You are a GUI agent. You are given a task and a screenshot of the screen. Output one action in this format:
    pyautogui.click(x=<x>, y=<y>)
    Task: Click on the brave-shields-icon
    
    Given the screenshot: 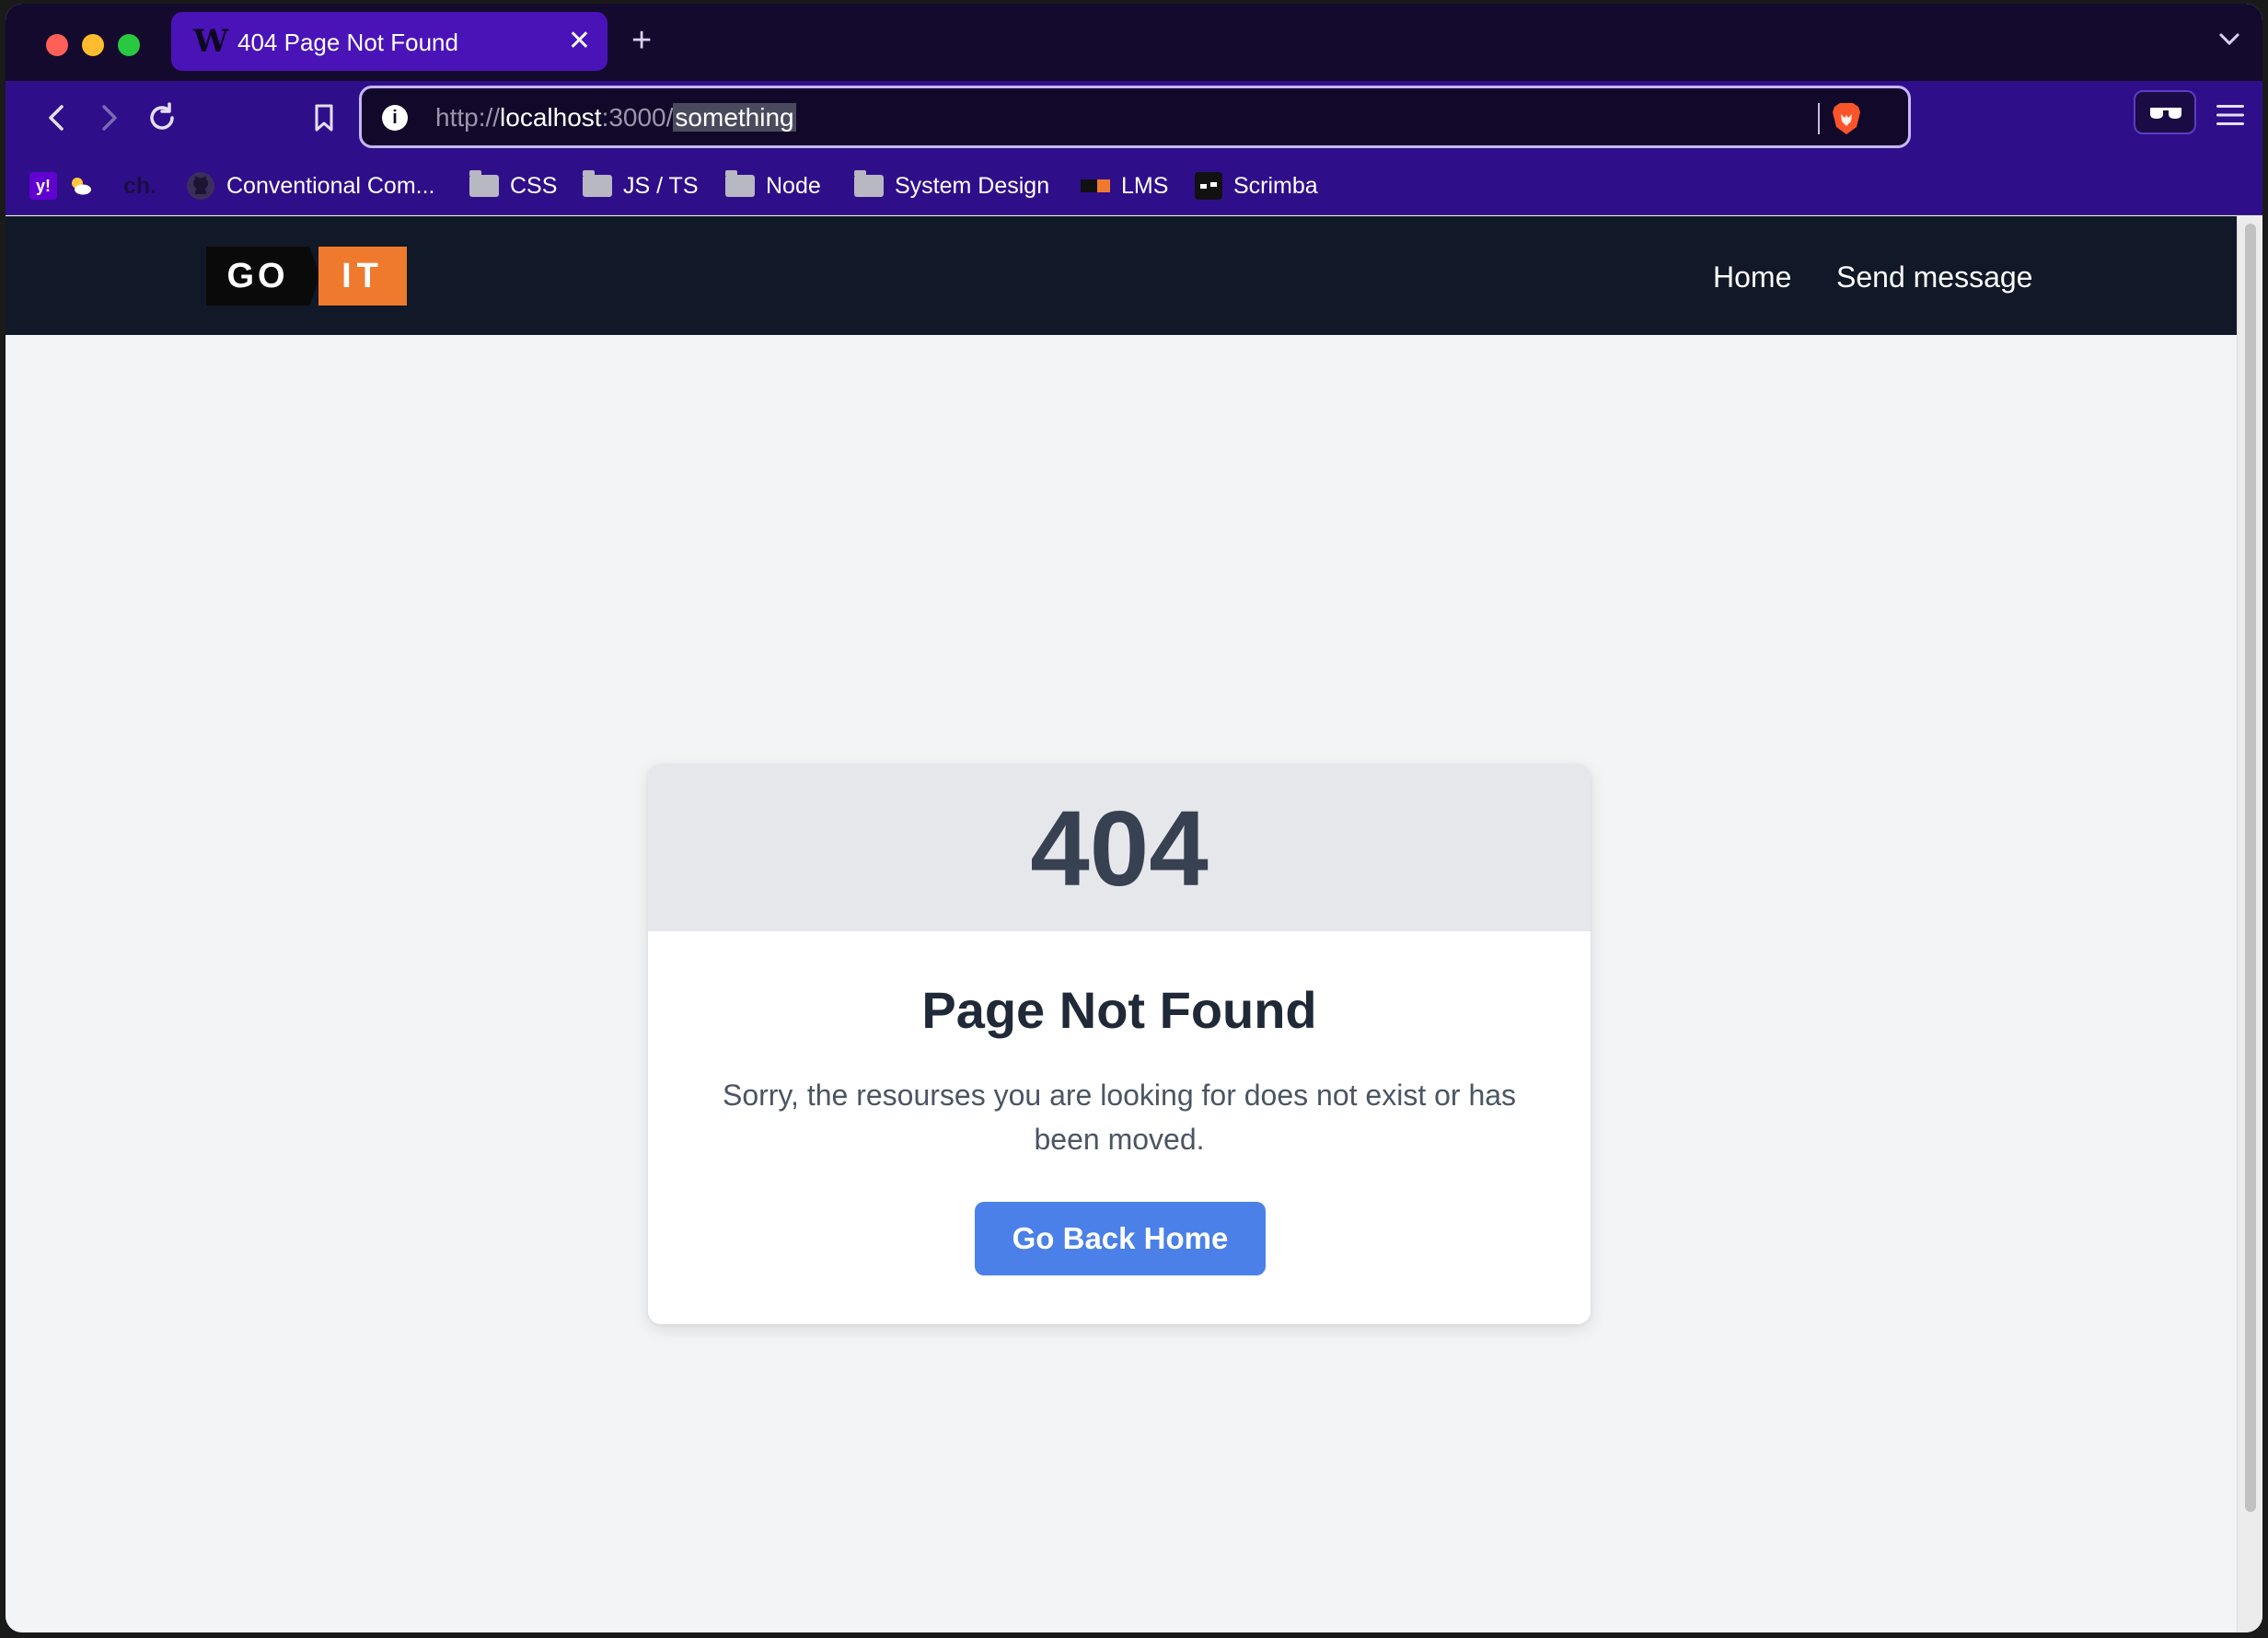 What is the action you would take?
    pyautogui.click(x=1846, y=118)
    